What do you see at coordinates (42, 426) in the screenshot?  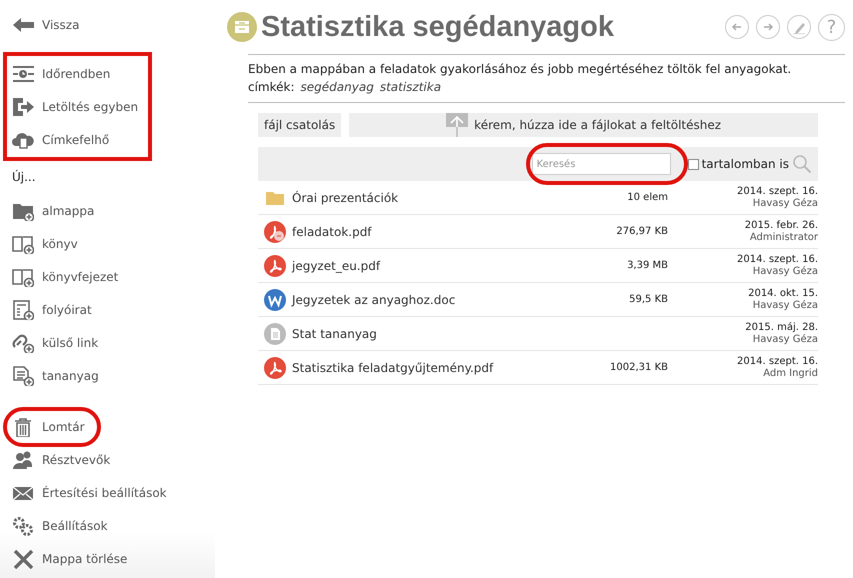 I see `sidebar-item: Lomtár` at bounding box center [42, 426].